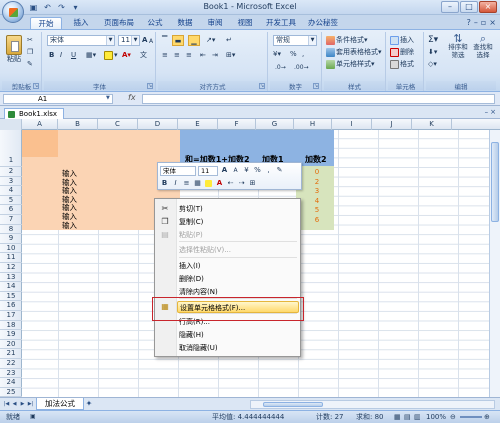 Image resolution: width=500 pixels, height=423 pixels. What do you see at coordinates (229, 40) in the screenshot?
I see `wrap-text-icon: ↵` at bounding box center [229, 40].